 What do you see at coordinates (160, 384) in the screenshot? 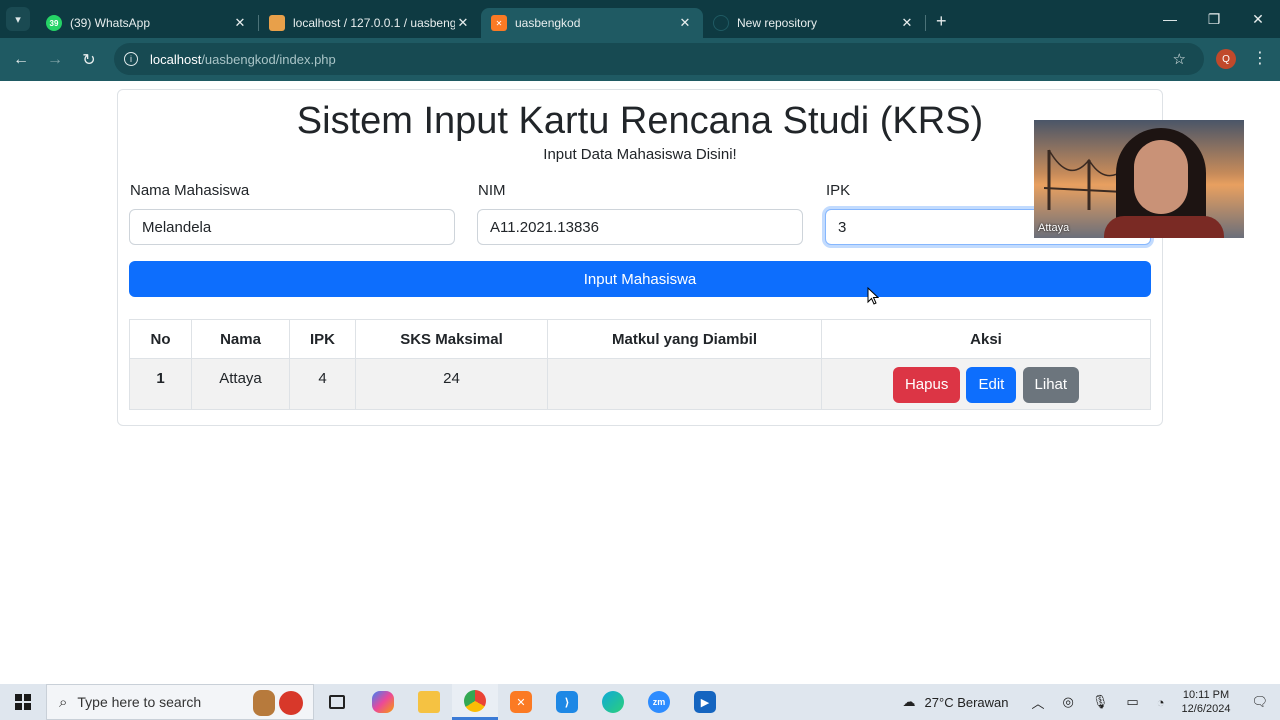
I see `cell-no: 1` at bounding box center [160, 384].